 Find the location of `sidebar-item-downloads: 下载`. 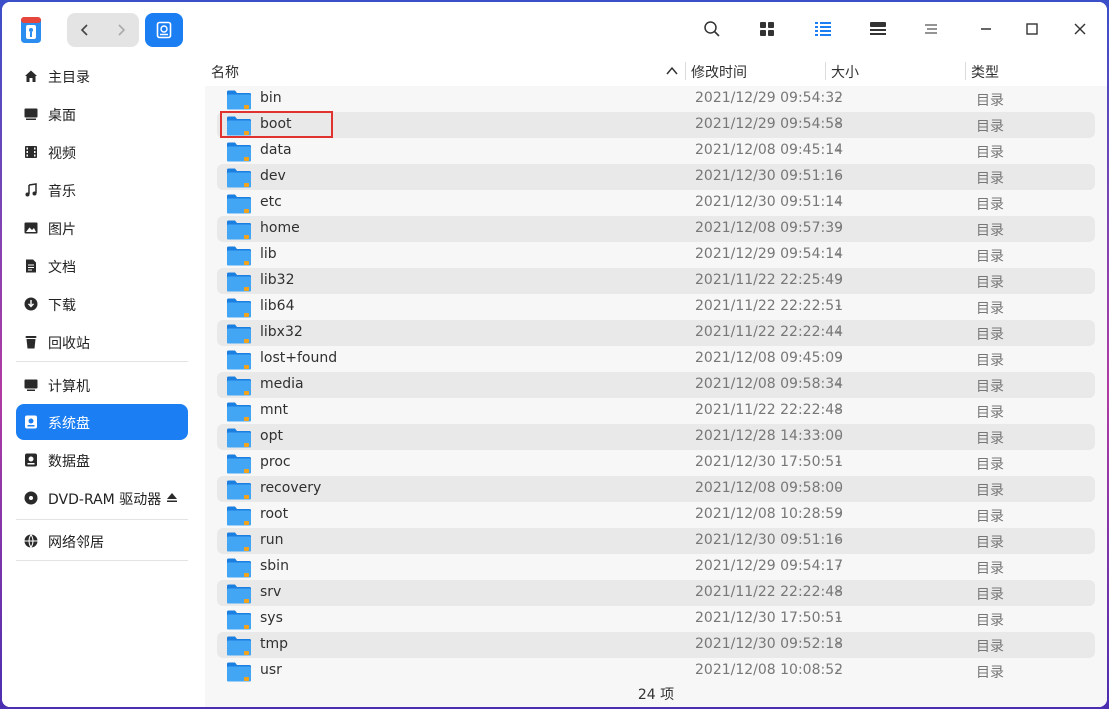

sidebar-item-downloads: 下载 is located at coordinates (102, 304).